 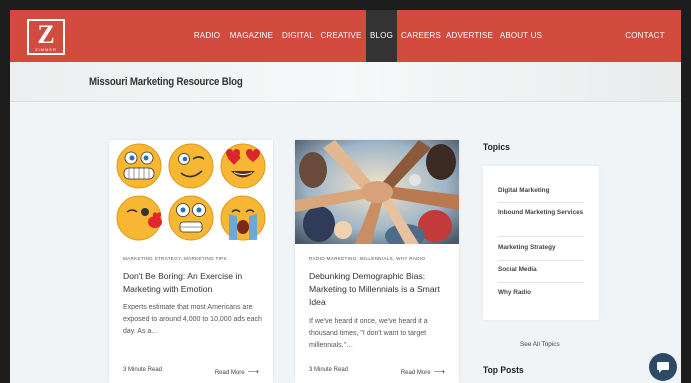 What do you see at coordinates (345, 82) in the screenshot?
I see `page-title-band: Missouri Marketing Resource Blog` at bounding box center [345, 82].